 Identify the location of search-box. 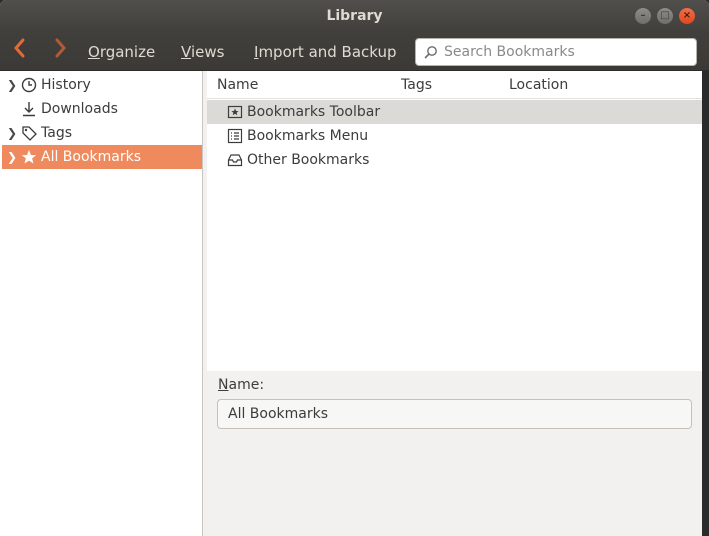
(556, 52).